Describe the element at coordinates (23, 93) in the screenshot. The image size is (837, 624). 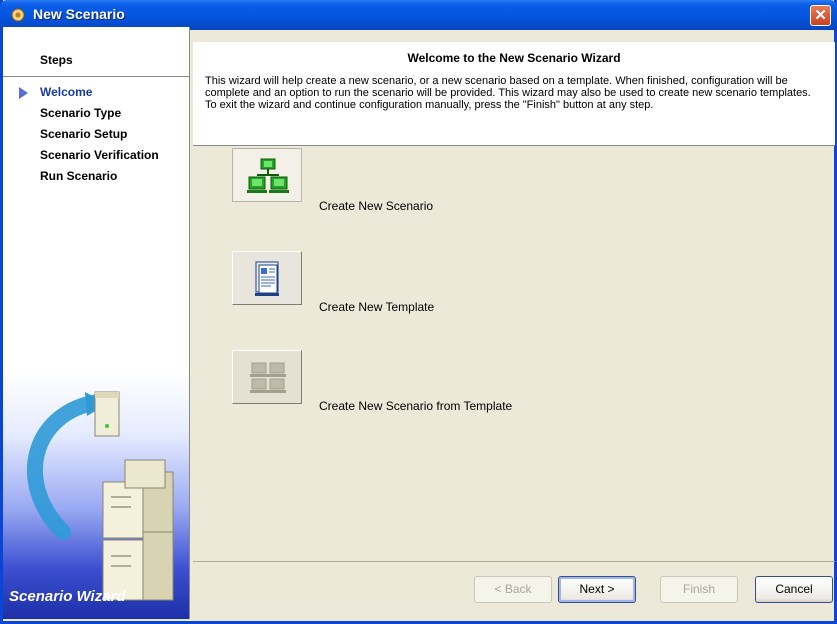
I see `current-step-arrow-icon` at that location.